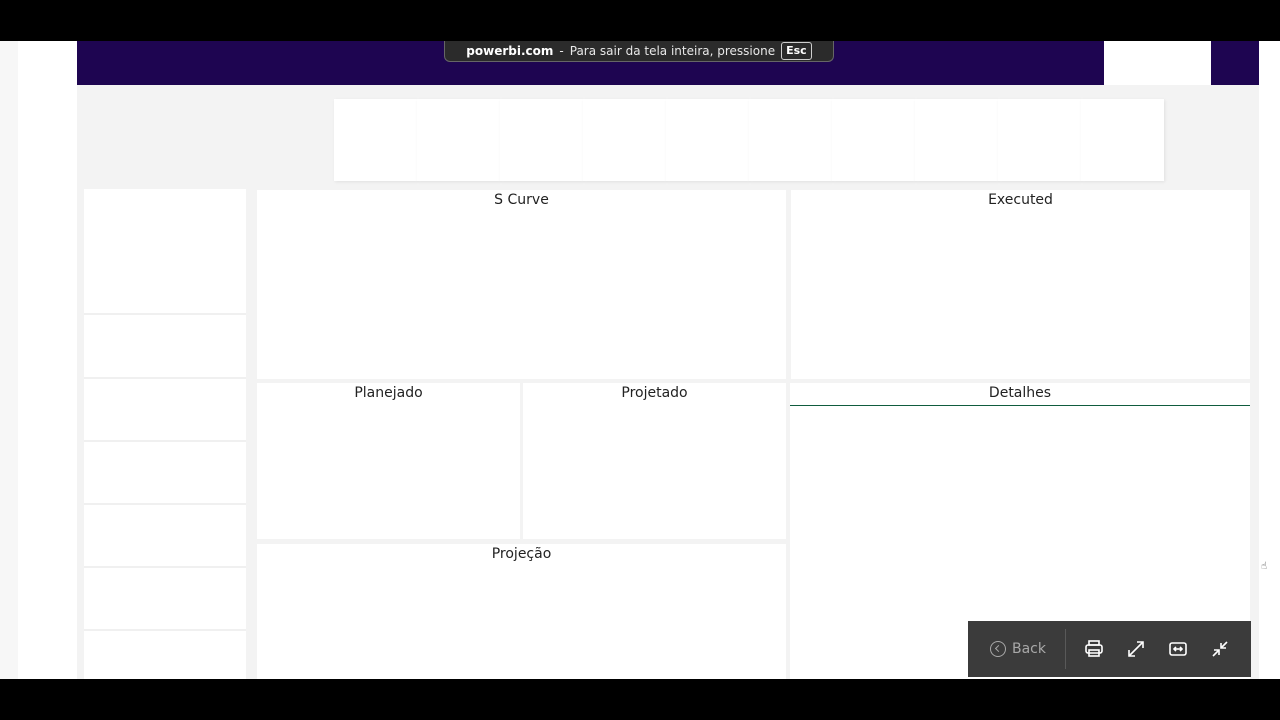  I want to click on toast-domain: powerbi.com, so click(510, 51).